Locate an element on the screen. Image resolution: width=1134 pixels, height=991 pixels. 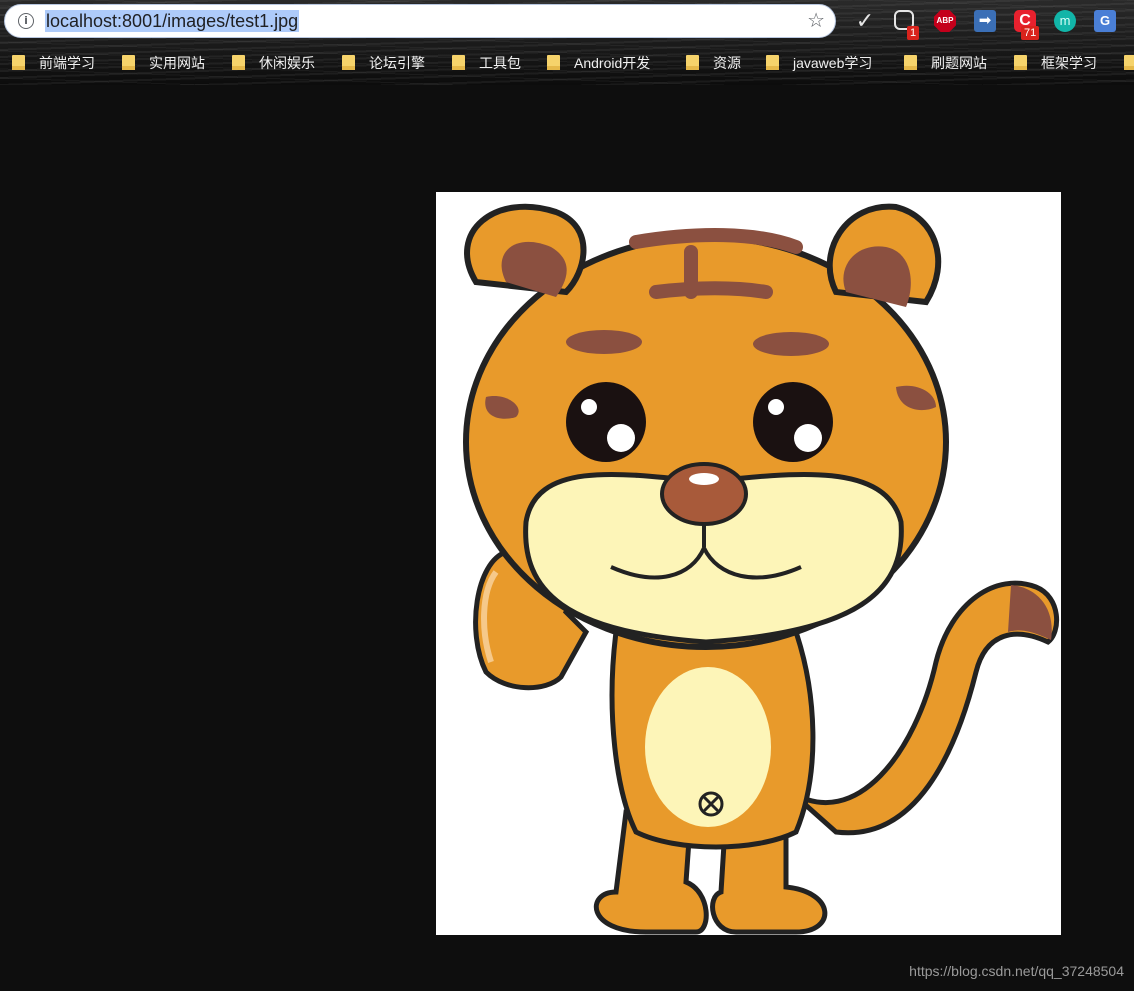
bookmark-folder: 框架学习 is located at coordinates (1055, 63).